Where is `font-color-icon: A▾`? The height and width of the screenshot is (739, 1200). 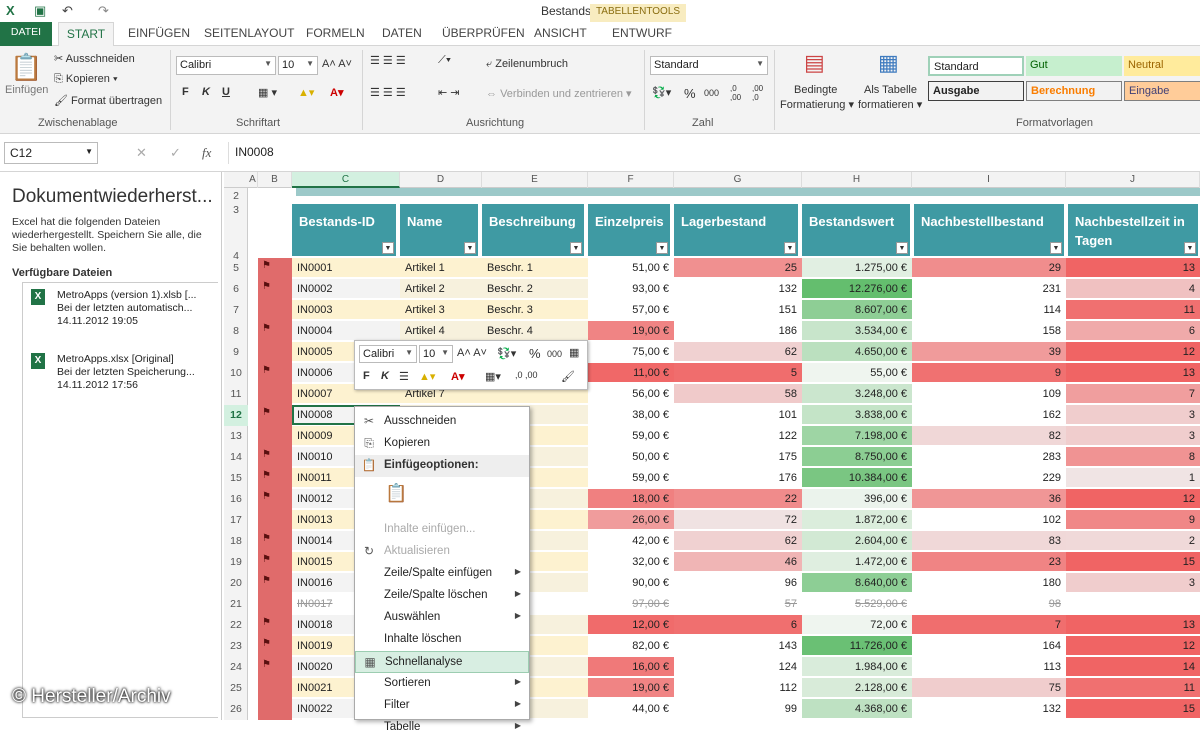 font-color-icon: A▾ is located at coordinates (336, 92).